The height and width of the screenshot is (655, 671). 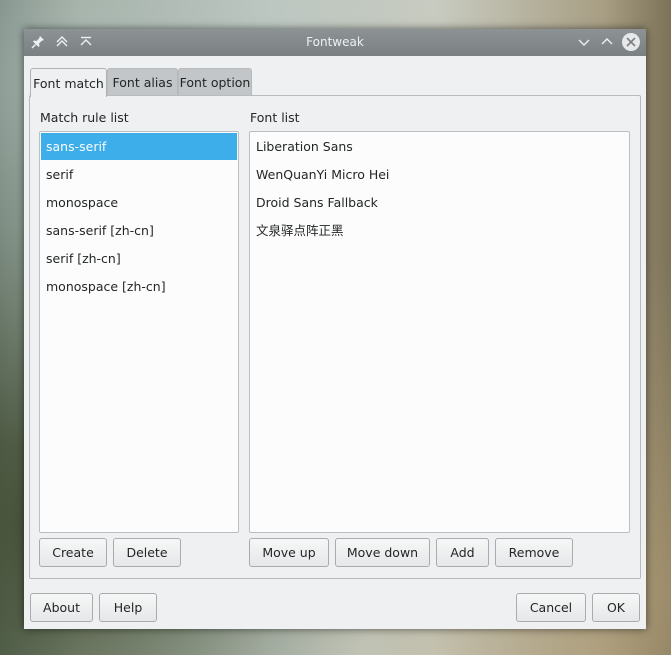 I want to click on match-rule-item: sans-serif, so click(x=139, y=146).